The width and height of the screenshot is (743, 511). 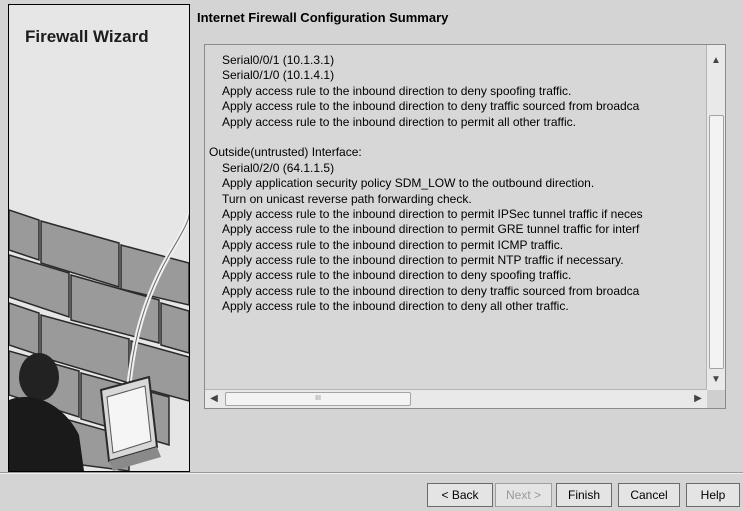 What do you see at coordinates (716, 242) in the screenshot?
I see `vertical-scroll-thumb` at bounding box center [716, 242].